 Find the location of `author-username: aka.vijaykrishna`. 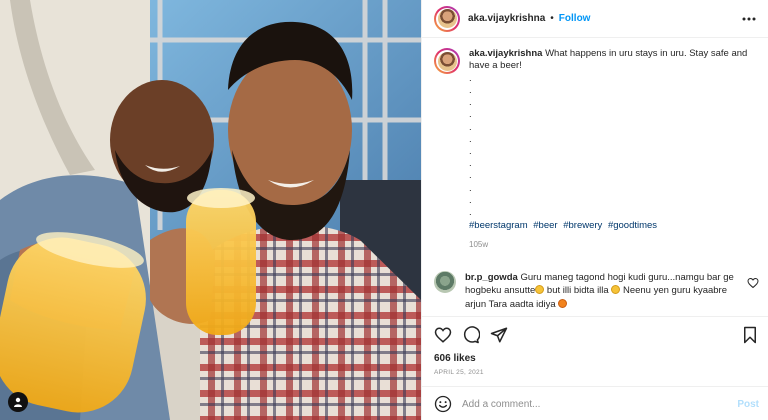

author-username: aka.vijaykrishna is located at coordinates (506, 18).